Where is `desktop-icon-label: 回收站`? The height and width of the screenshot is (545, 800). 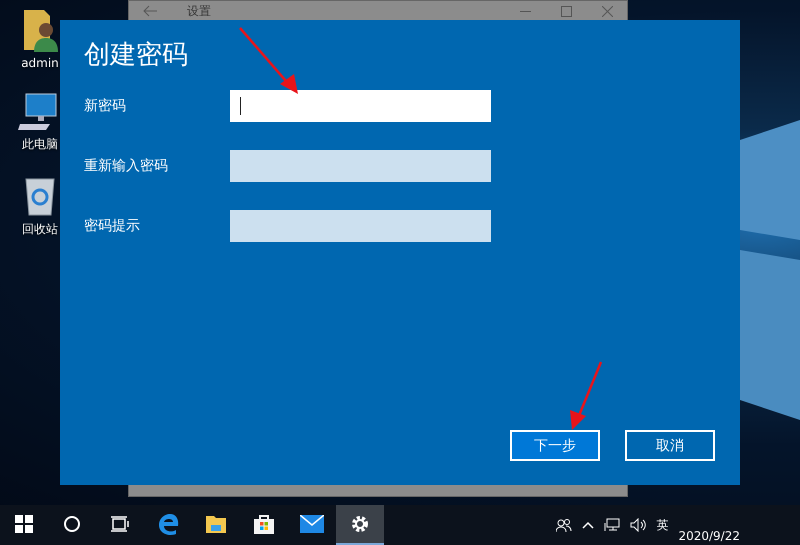
desktop-icon-label: 回收站 is located at coordinates (40, 229).